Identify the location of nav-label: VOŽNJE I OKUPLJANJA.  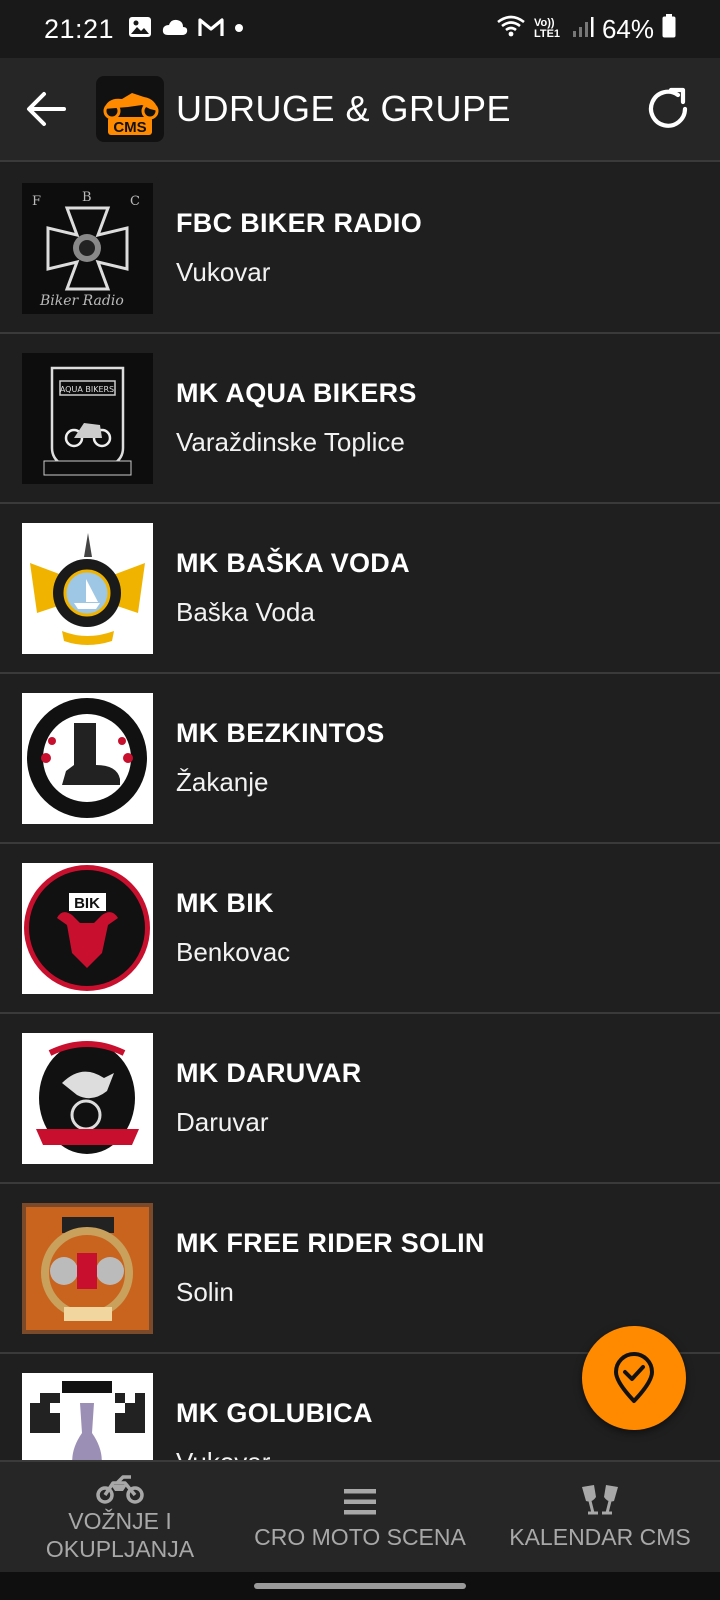
(120, 1535).